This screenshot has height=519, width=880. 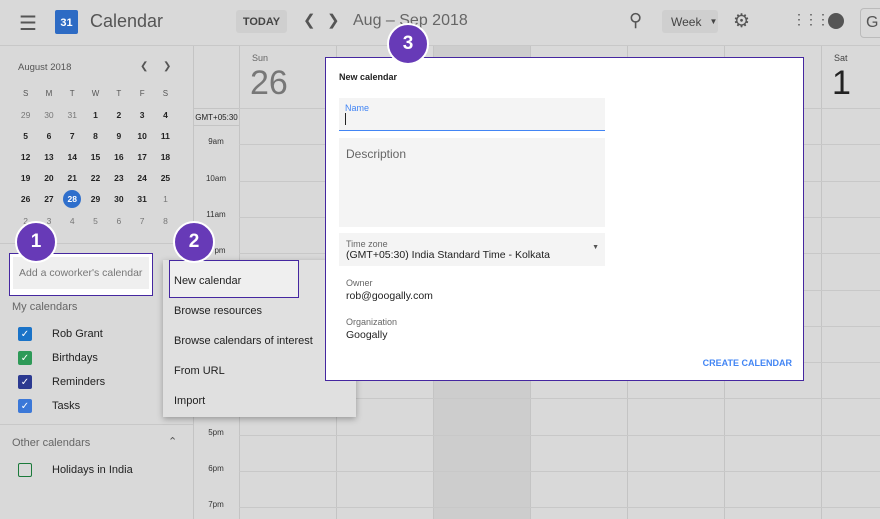 I want to click on view-selector: Week ▼, so click(x=690, y=21).